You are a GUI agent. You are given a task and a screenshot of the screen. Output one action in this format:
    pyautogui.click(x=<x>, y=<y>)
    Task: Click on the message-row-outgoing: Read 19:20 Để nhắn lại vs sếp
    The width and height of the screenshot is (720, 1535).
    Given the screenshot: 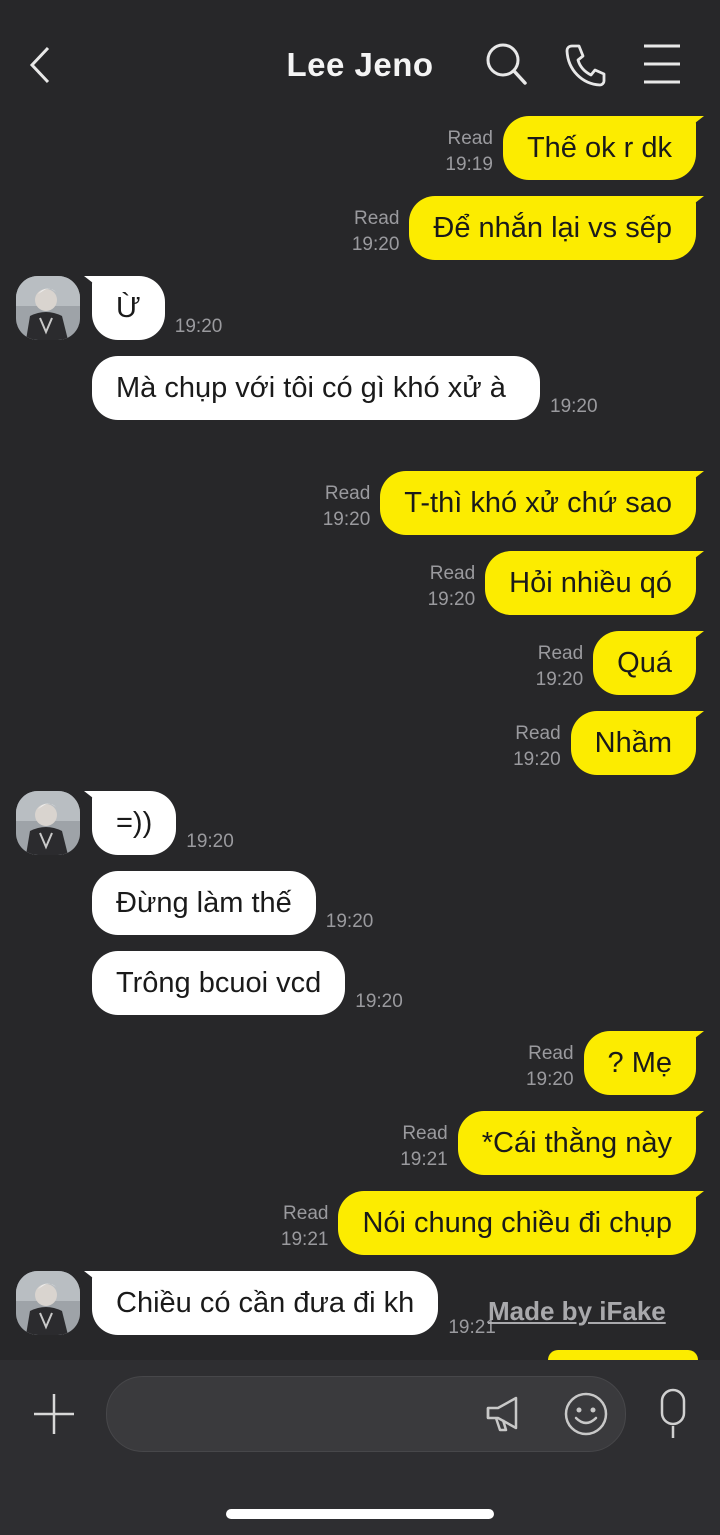 What is the action you would take?
    pyautogui.click(x=527, y=228)
    